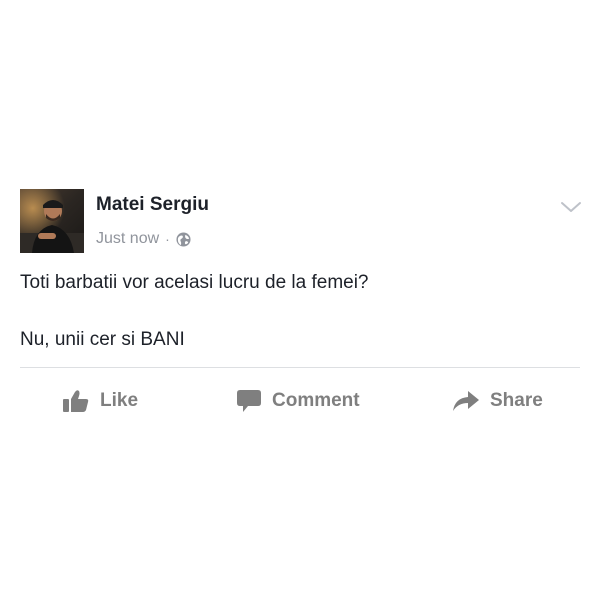  What do you see at coordinates (76, 401) in the screenshot?
I see `thumbs-up-icon` at bounding box center [76, 401].